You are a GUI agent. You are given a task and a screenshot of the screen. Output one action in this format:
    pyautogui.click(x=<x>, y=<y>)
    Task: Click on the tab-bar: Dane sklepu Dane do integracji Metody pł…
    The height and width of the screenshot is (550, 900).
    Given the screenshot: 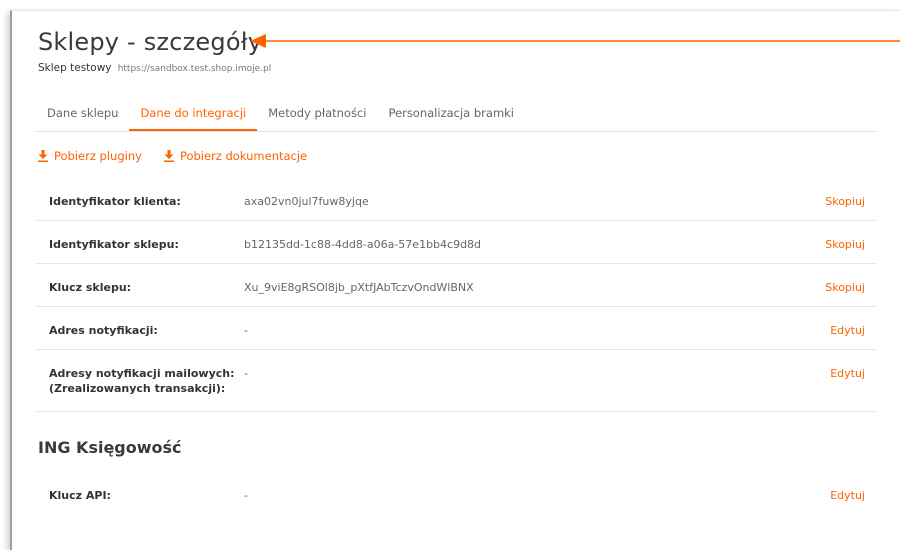 What is the action you would take?
    pyautogui.click(x=456, y=116)
    